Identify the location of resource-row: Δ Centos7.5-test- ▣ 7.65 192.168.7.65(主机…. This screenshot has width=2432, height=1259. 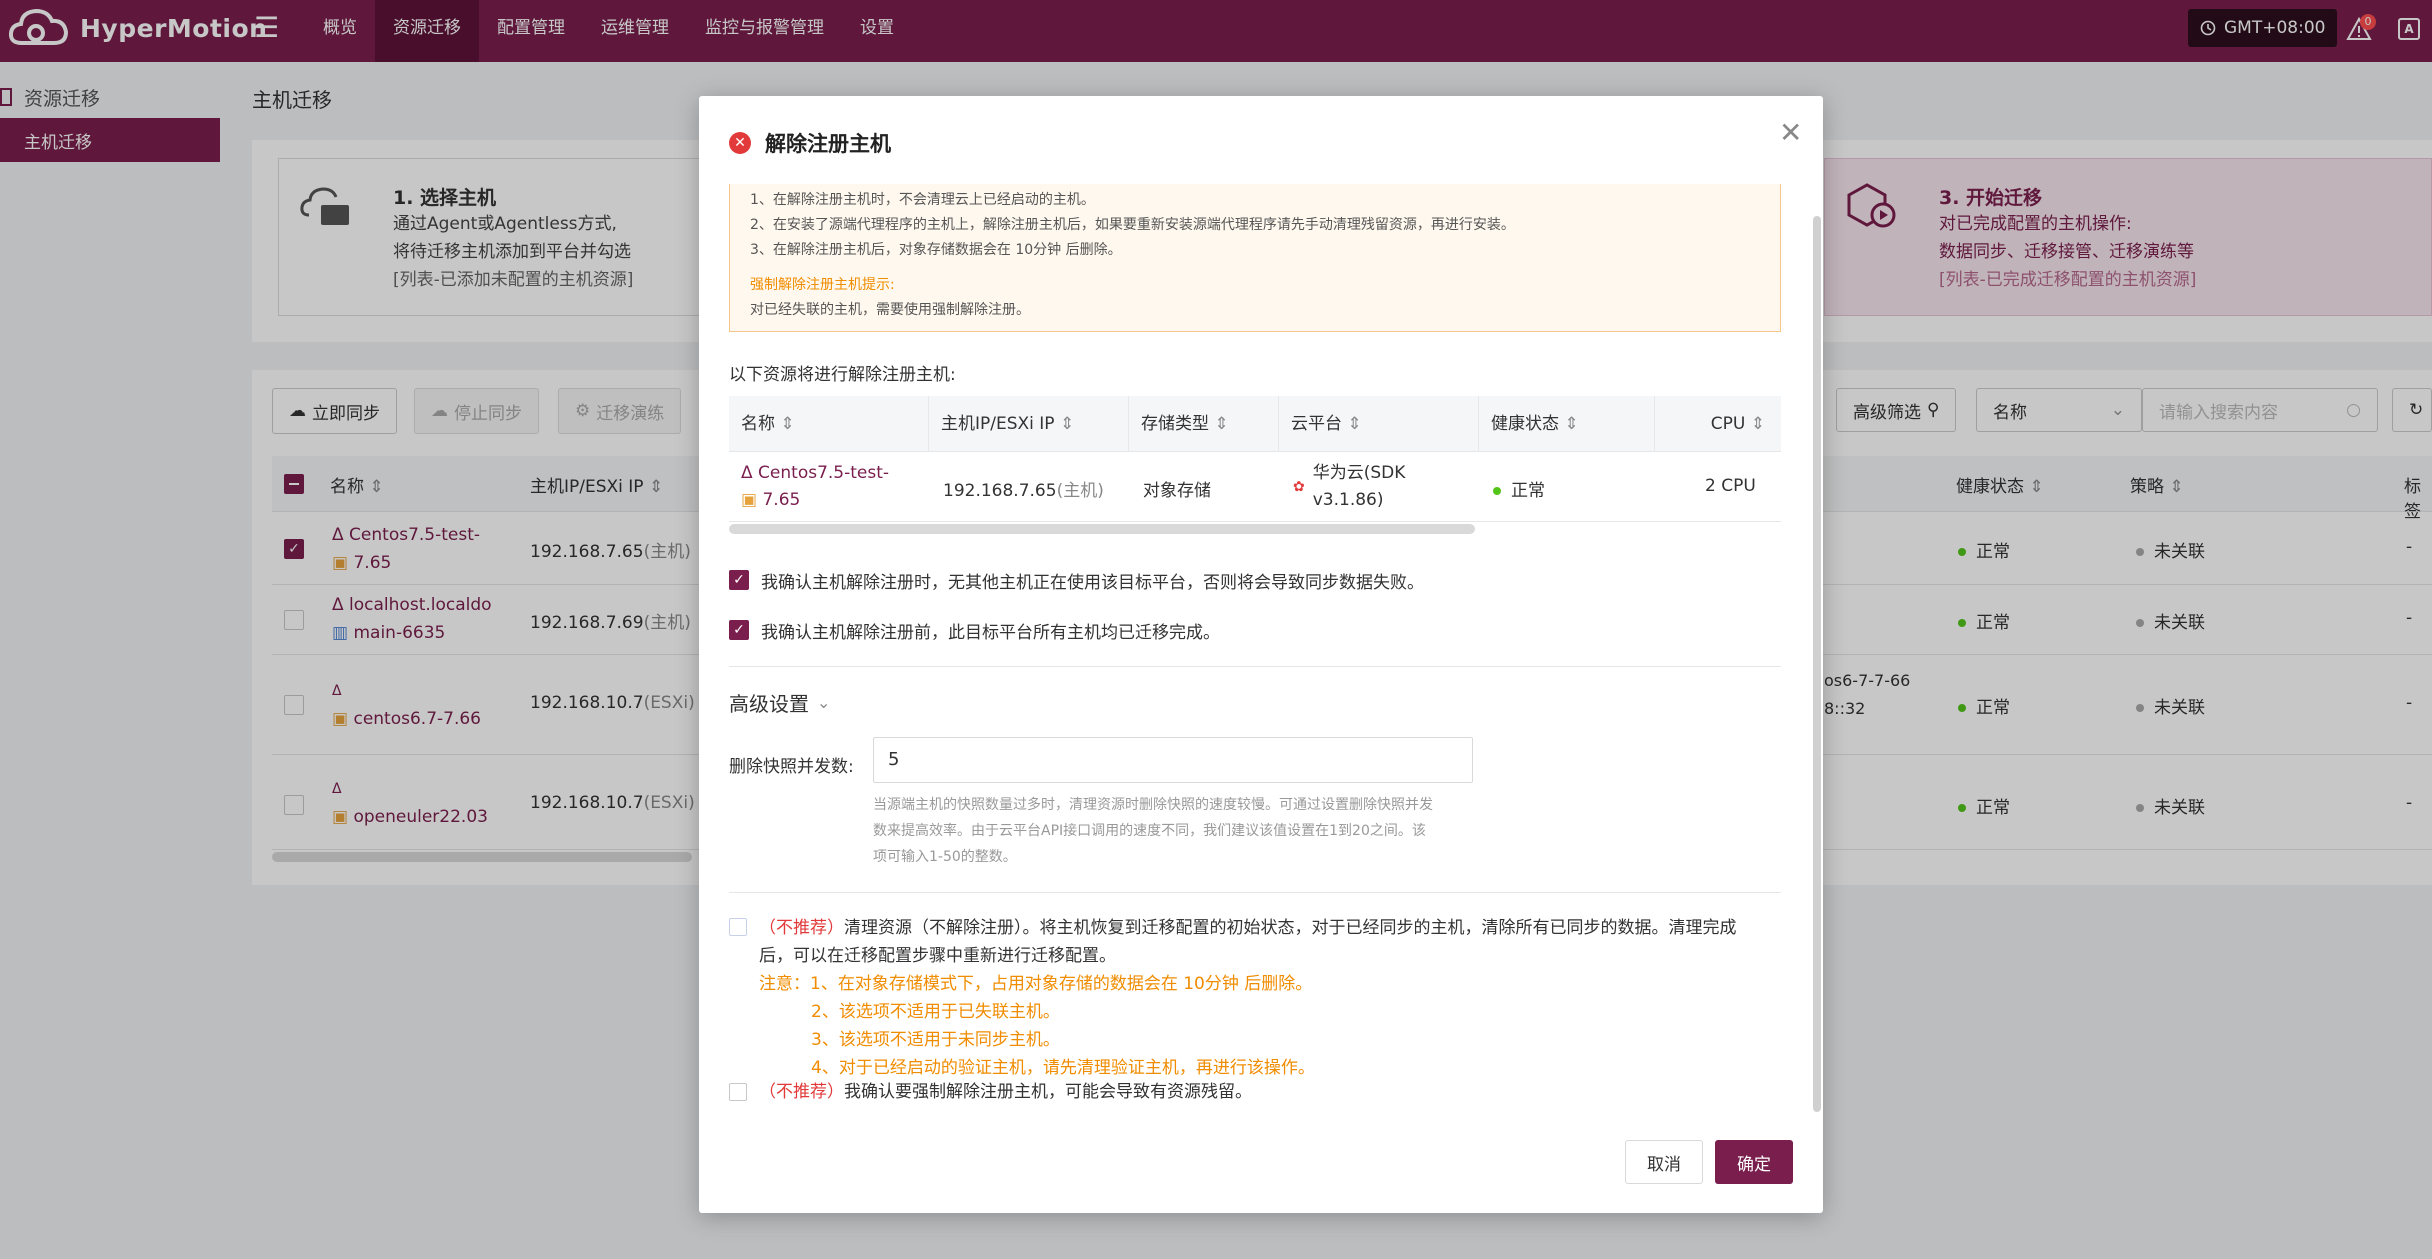
(1255, 487).